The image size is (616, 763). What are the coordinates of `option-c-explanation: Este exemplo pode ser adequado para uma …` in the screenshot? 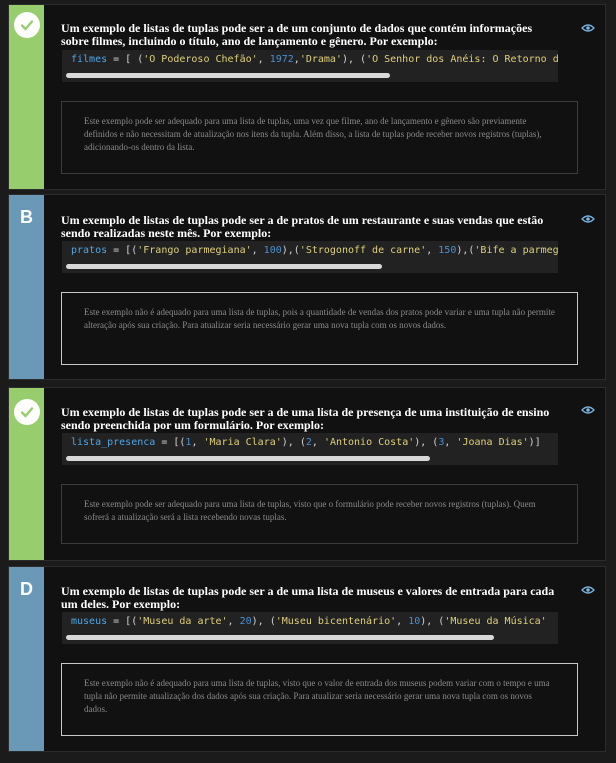 It's located at (319, 514).